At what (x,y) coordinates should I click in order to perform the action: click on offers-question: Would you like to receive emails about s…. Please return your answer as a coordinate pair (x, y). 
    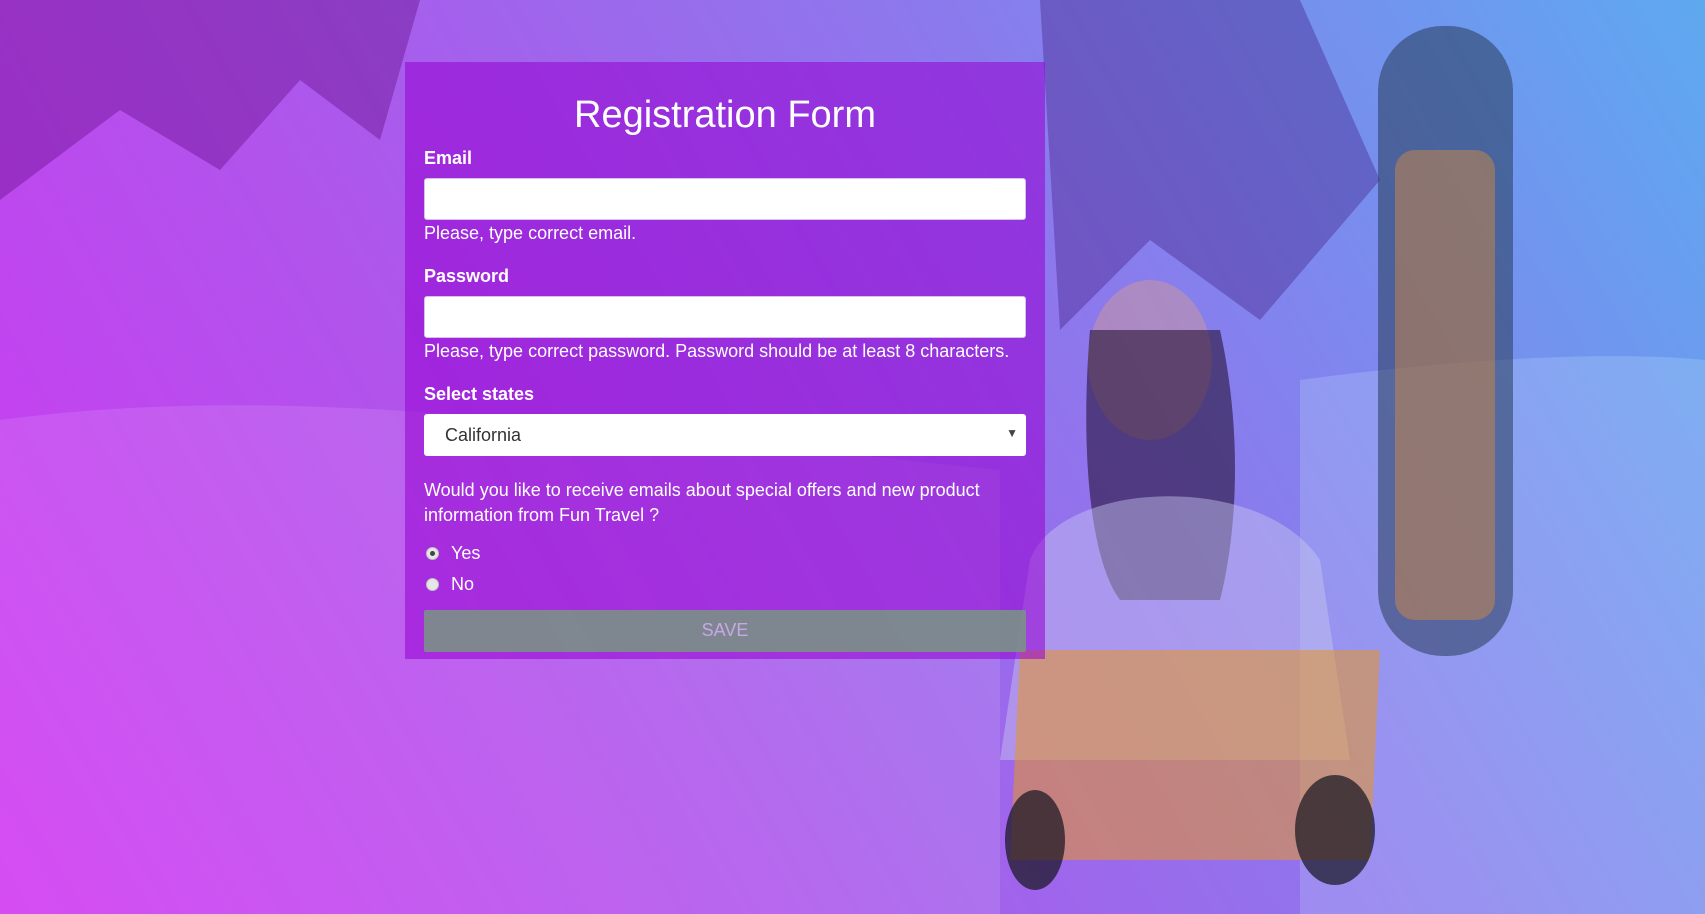
    Looking at the image, I should click on (702, 502).